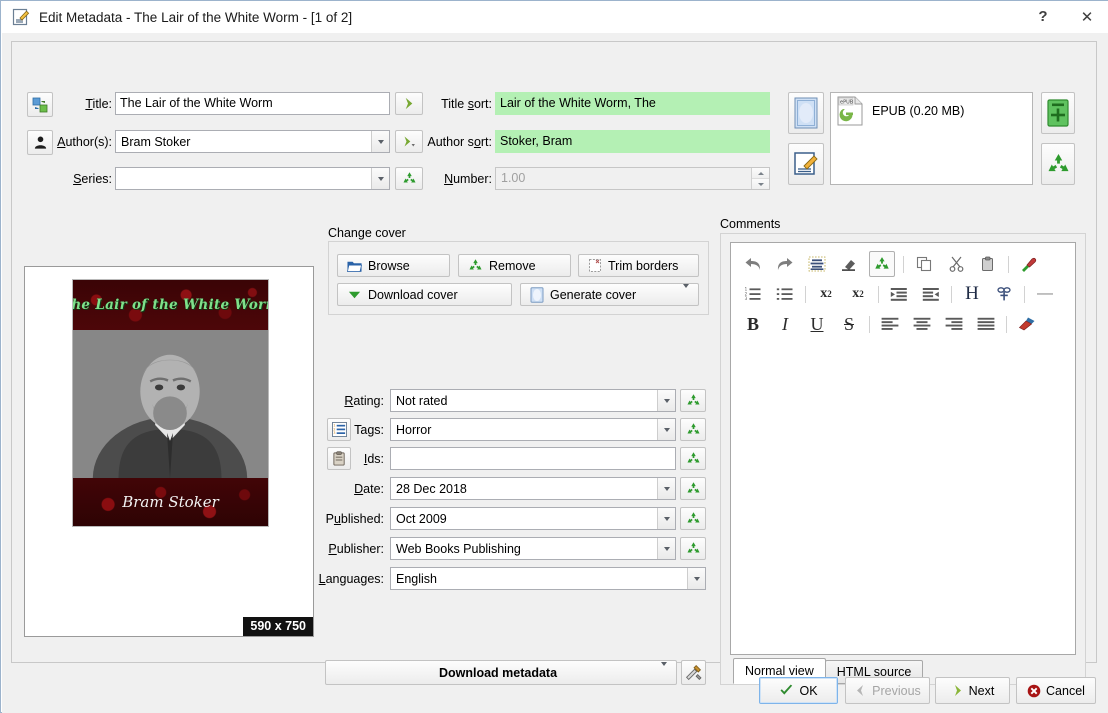 The height and width of the screenshot is (713, 1108). Describe the element at coordinates (1043, 16) in the screenshot. I see `help-button: ?` at that location.